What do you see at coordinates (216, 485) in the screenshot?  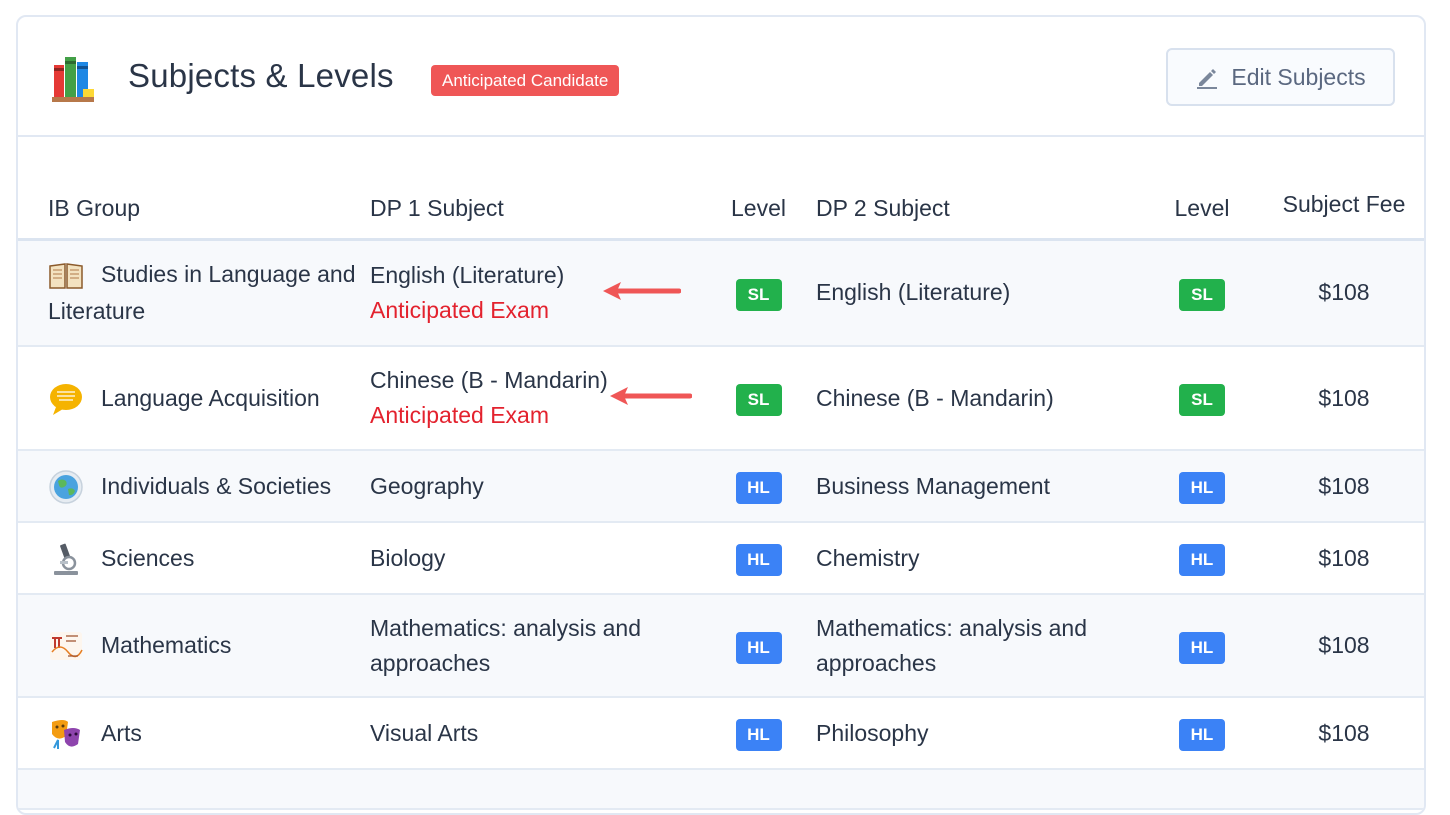 I see `group-name: Individuals & Societies` at bounding box center [216, 485].